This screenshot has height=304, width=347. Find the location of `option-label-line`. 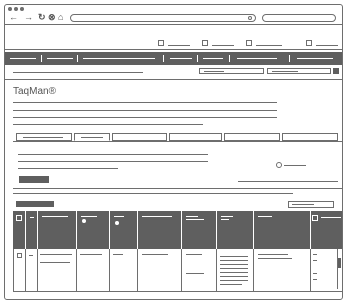

option-label-line is located at coordinates (295, 165).